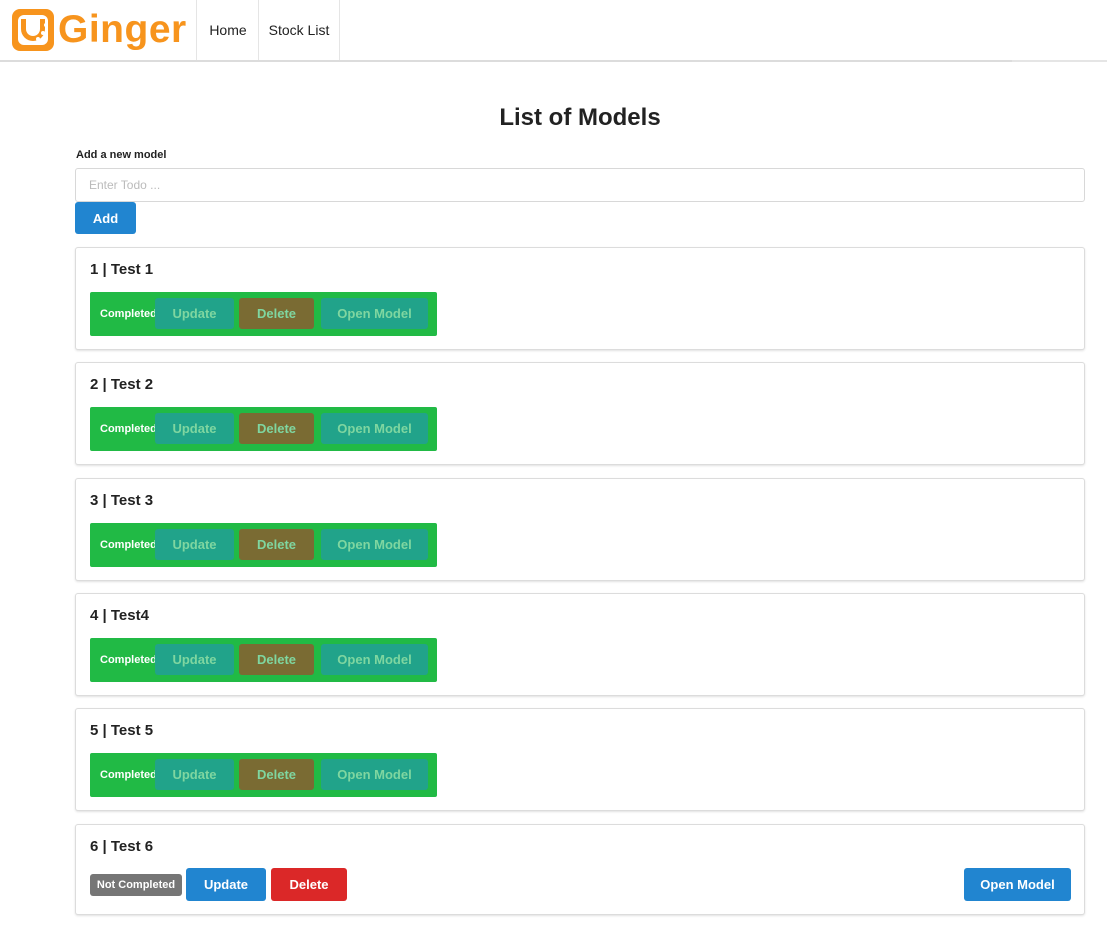 This screenshot has height=942, width=1107. Describe the element at coordinates (105, 218) in the screenshot. I see `add-button: Add` at that location.